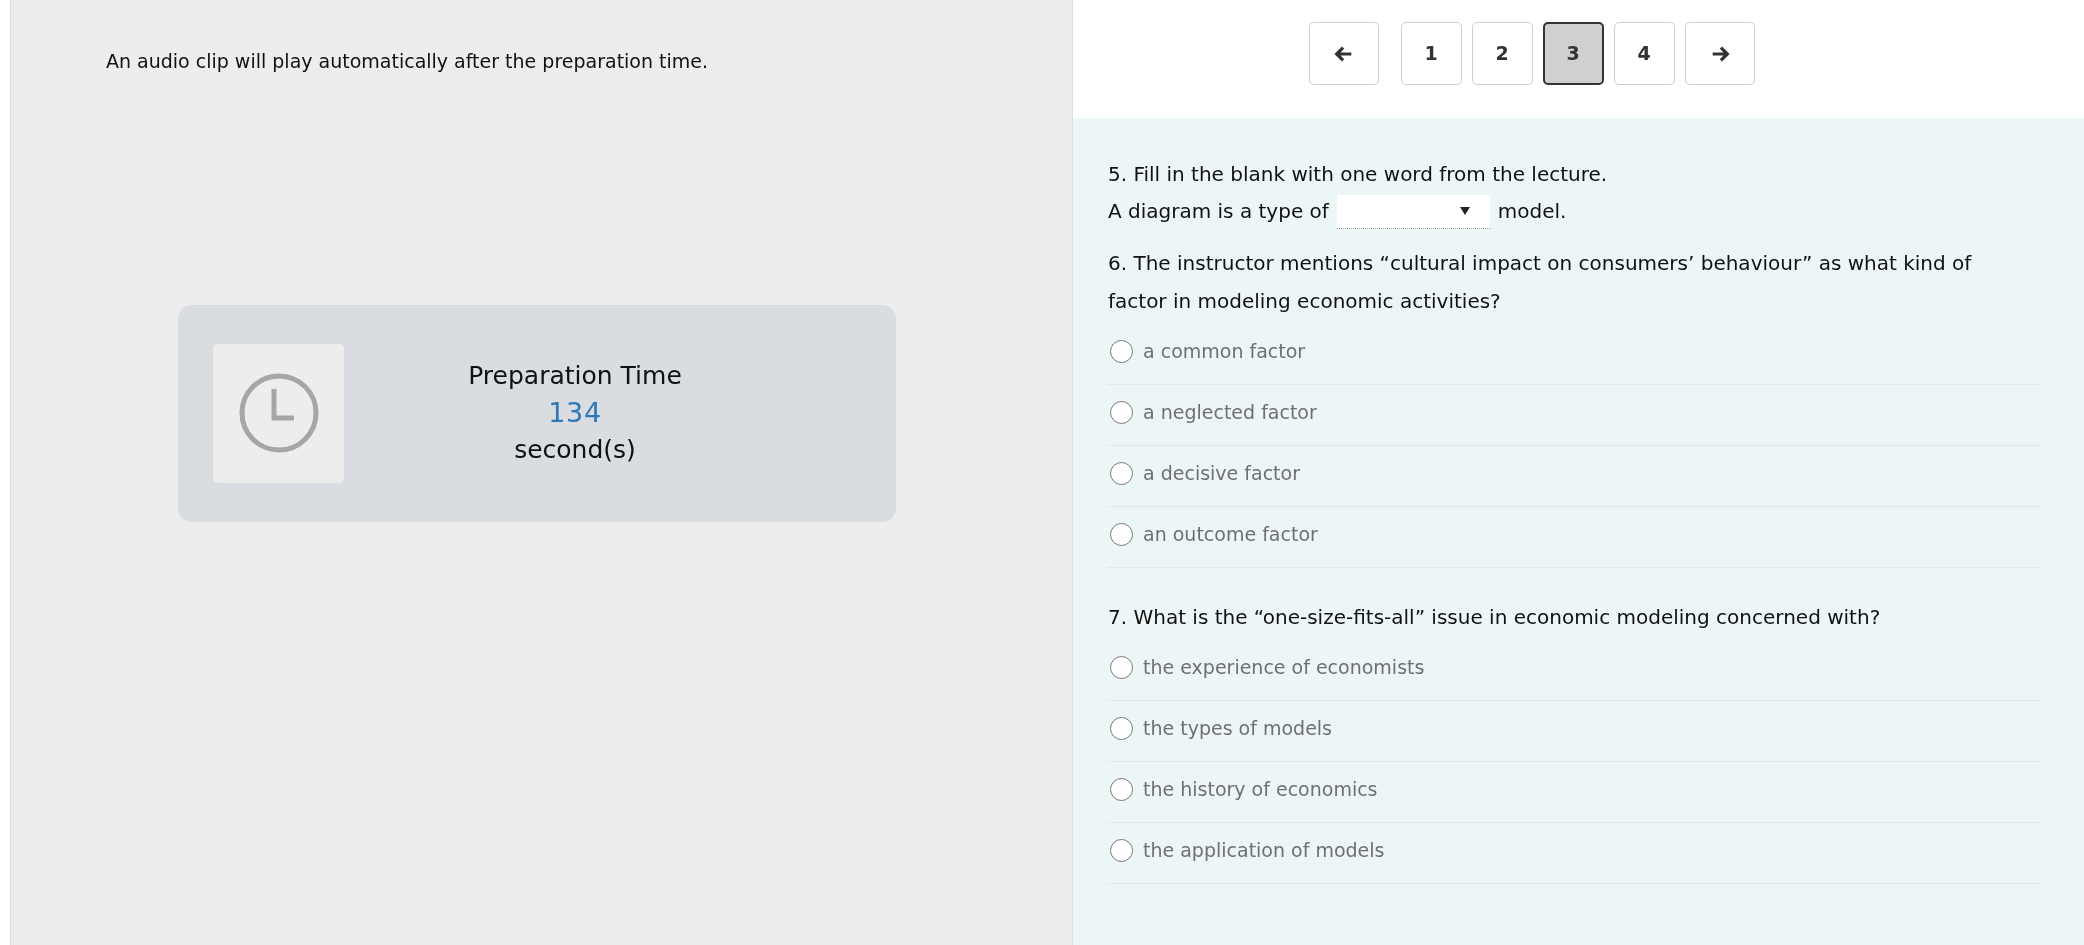  Describe the element at coordinates (1495, 617) in the screenshot. I see `question-text: 7. What is the “one-size-fits-all” issue in economic modeling concerned with?` at that location.